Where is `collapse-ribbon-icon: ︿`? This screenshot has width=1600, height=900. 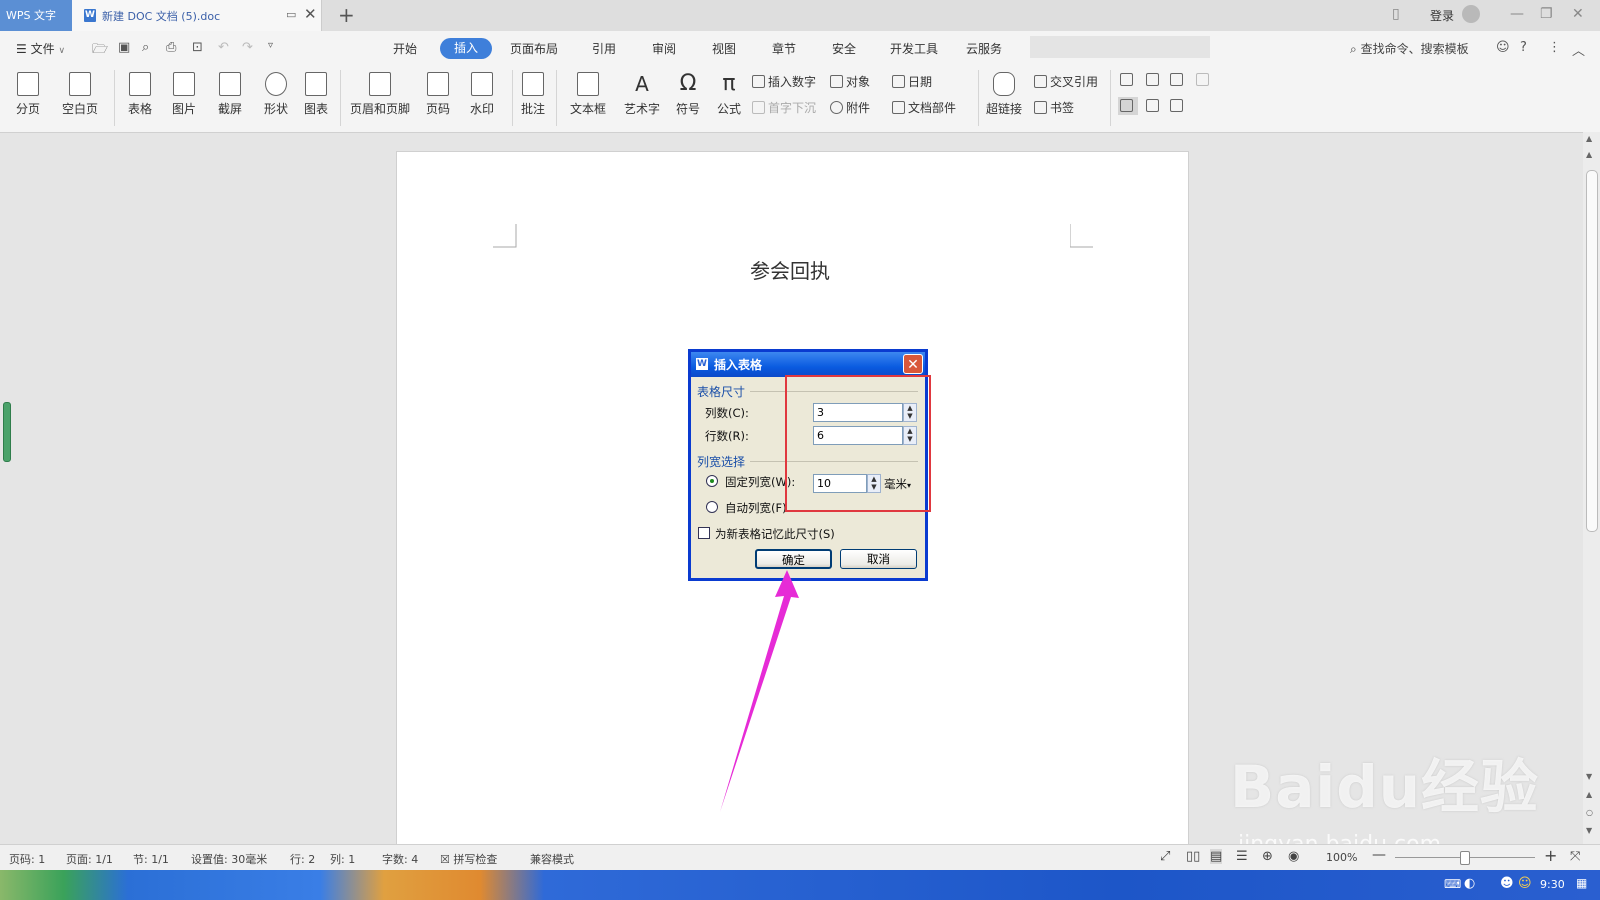 collapse-ribbon-icon: ︿ is located at coordinates (1578, 49).